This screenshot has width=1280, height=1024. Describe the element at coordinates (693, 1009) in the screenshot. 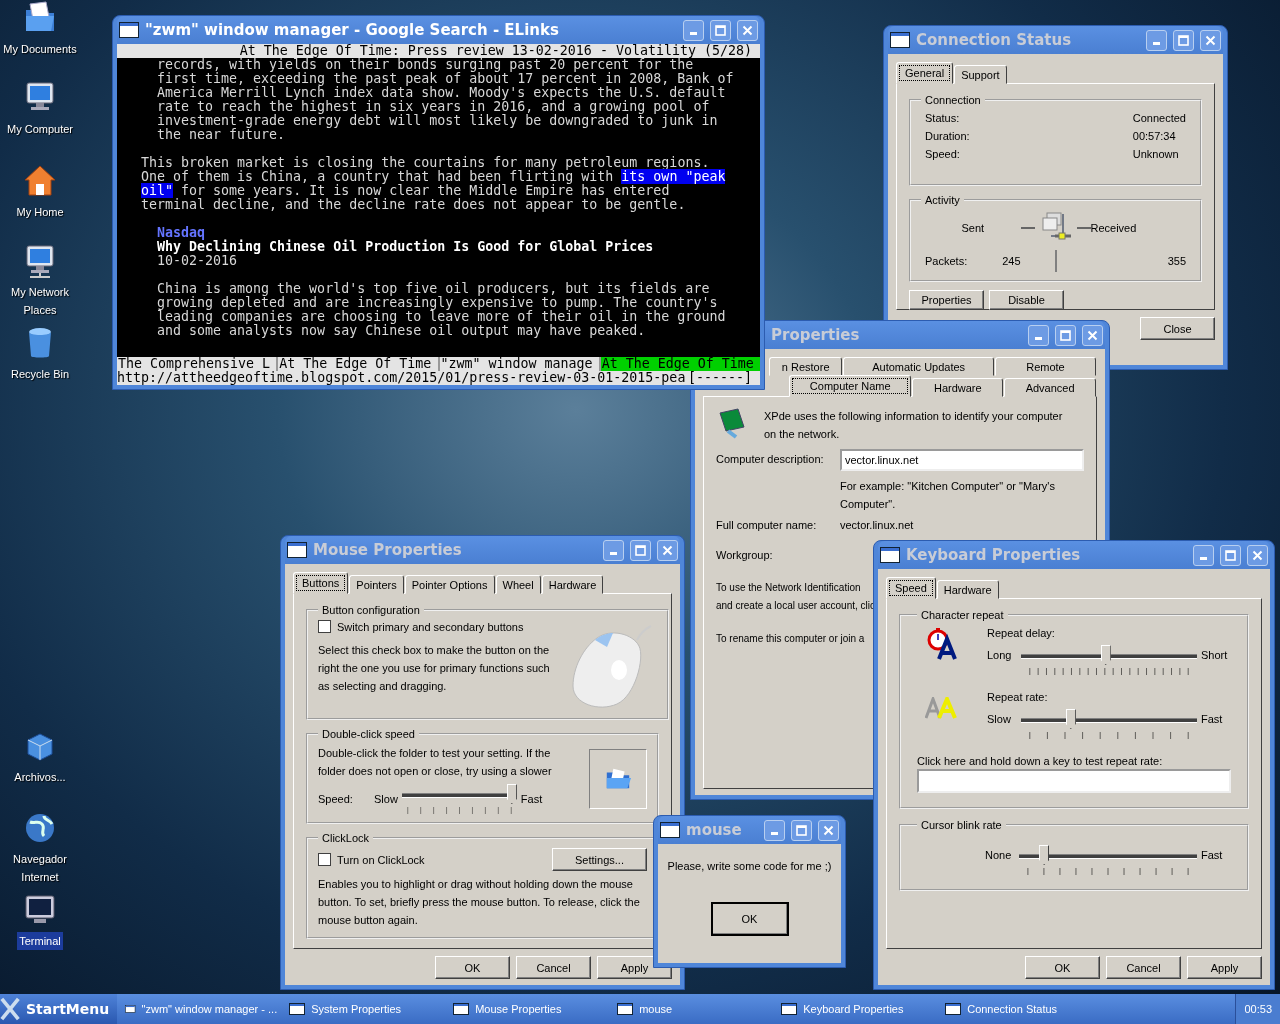

I see `taskbar-item: mouse` at that location.